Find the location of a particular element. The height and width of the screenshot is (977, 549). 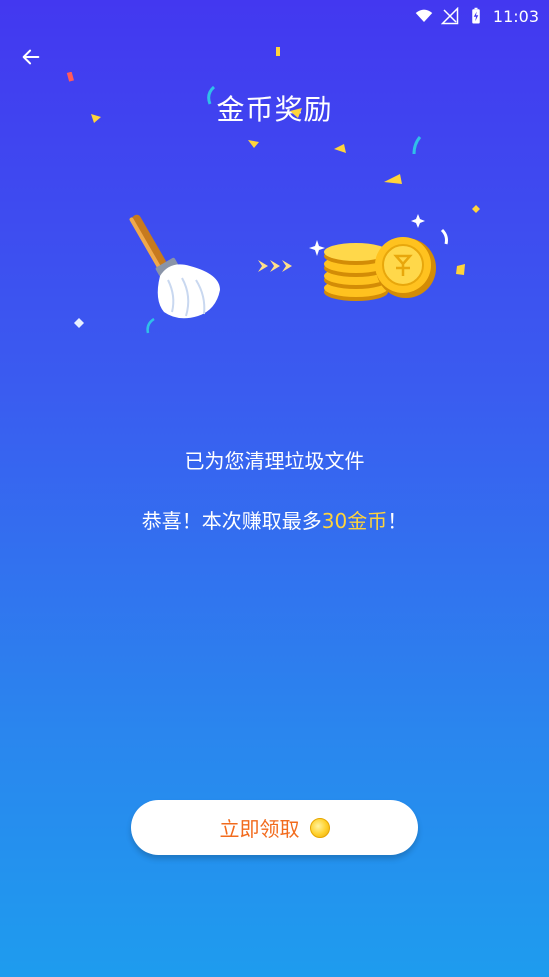

cleaned-message: 已为您清理垃圾文件 is located at coordinates (274, 461).